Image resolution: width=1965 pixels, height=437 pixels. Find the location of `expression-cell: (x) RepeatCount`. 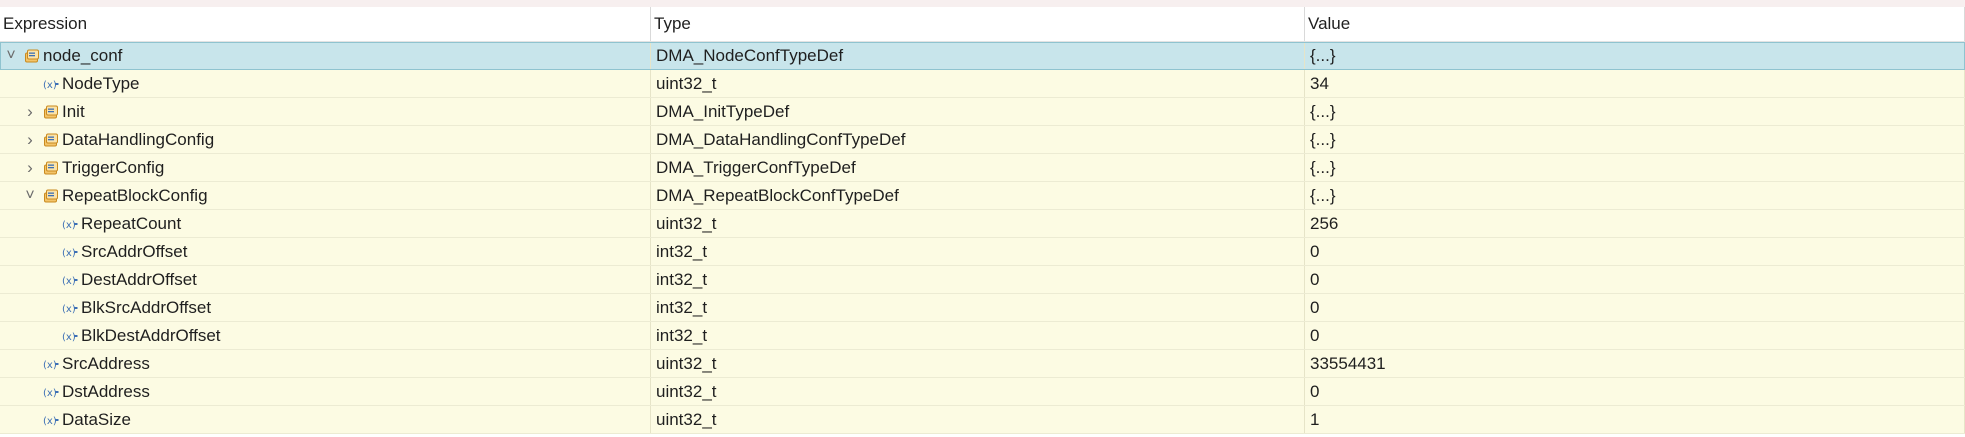

expression-cell: (x) RepeatCount is located at coordinates (325, 223).